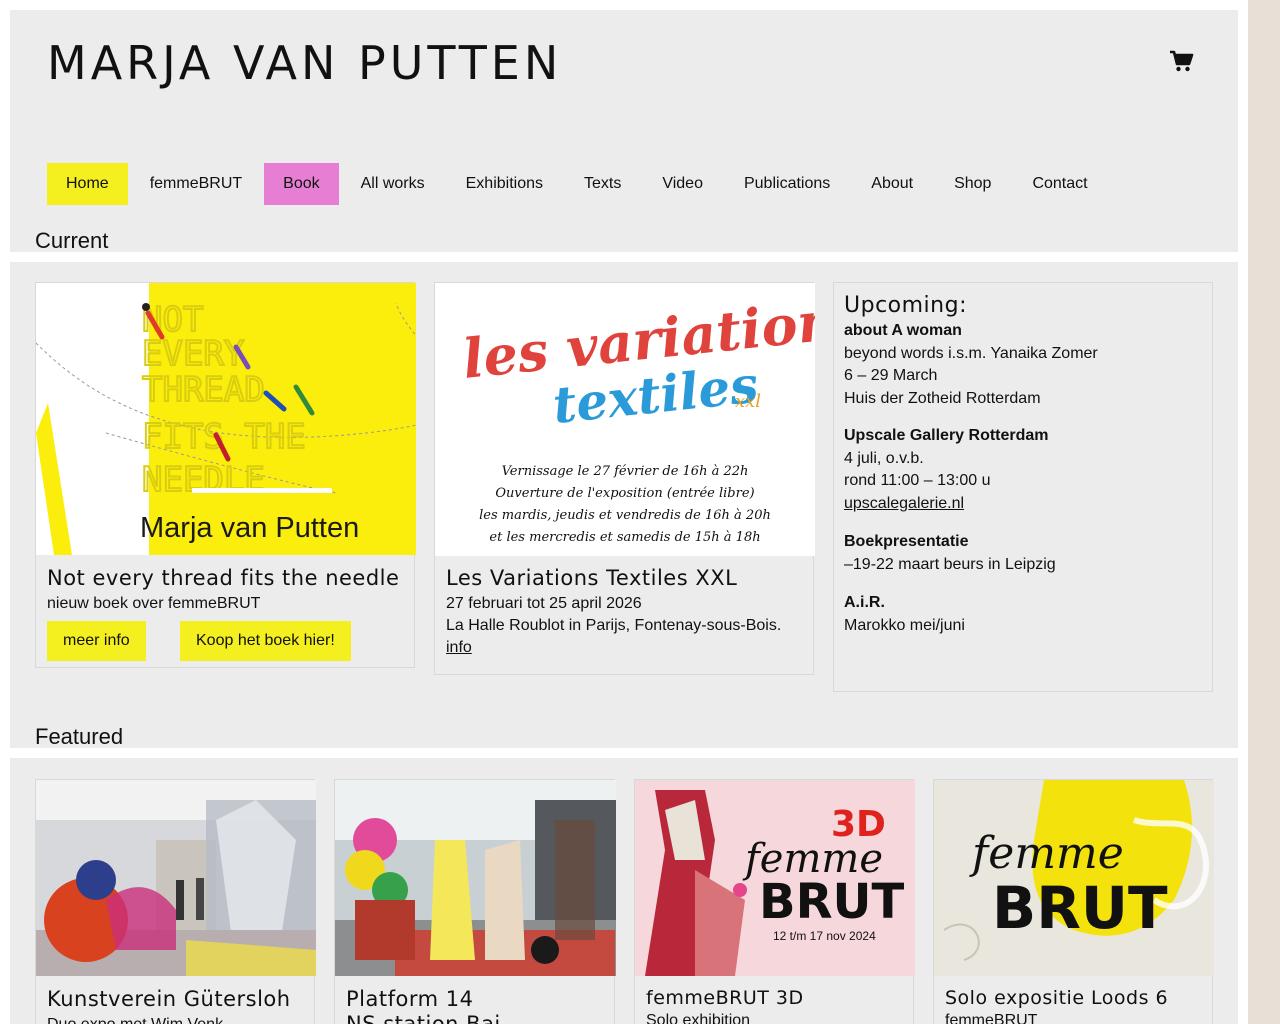 Image resolution: width=1280 pixels, height=1024 pixels. Describe the element at coordinates (624, 537) in the screenshot. I see `poster-line-4: et les mercredis et samedis de 15h à 18h` at that location.